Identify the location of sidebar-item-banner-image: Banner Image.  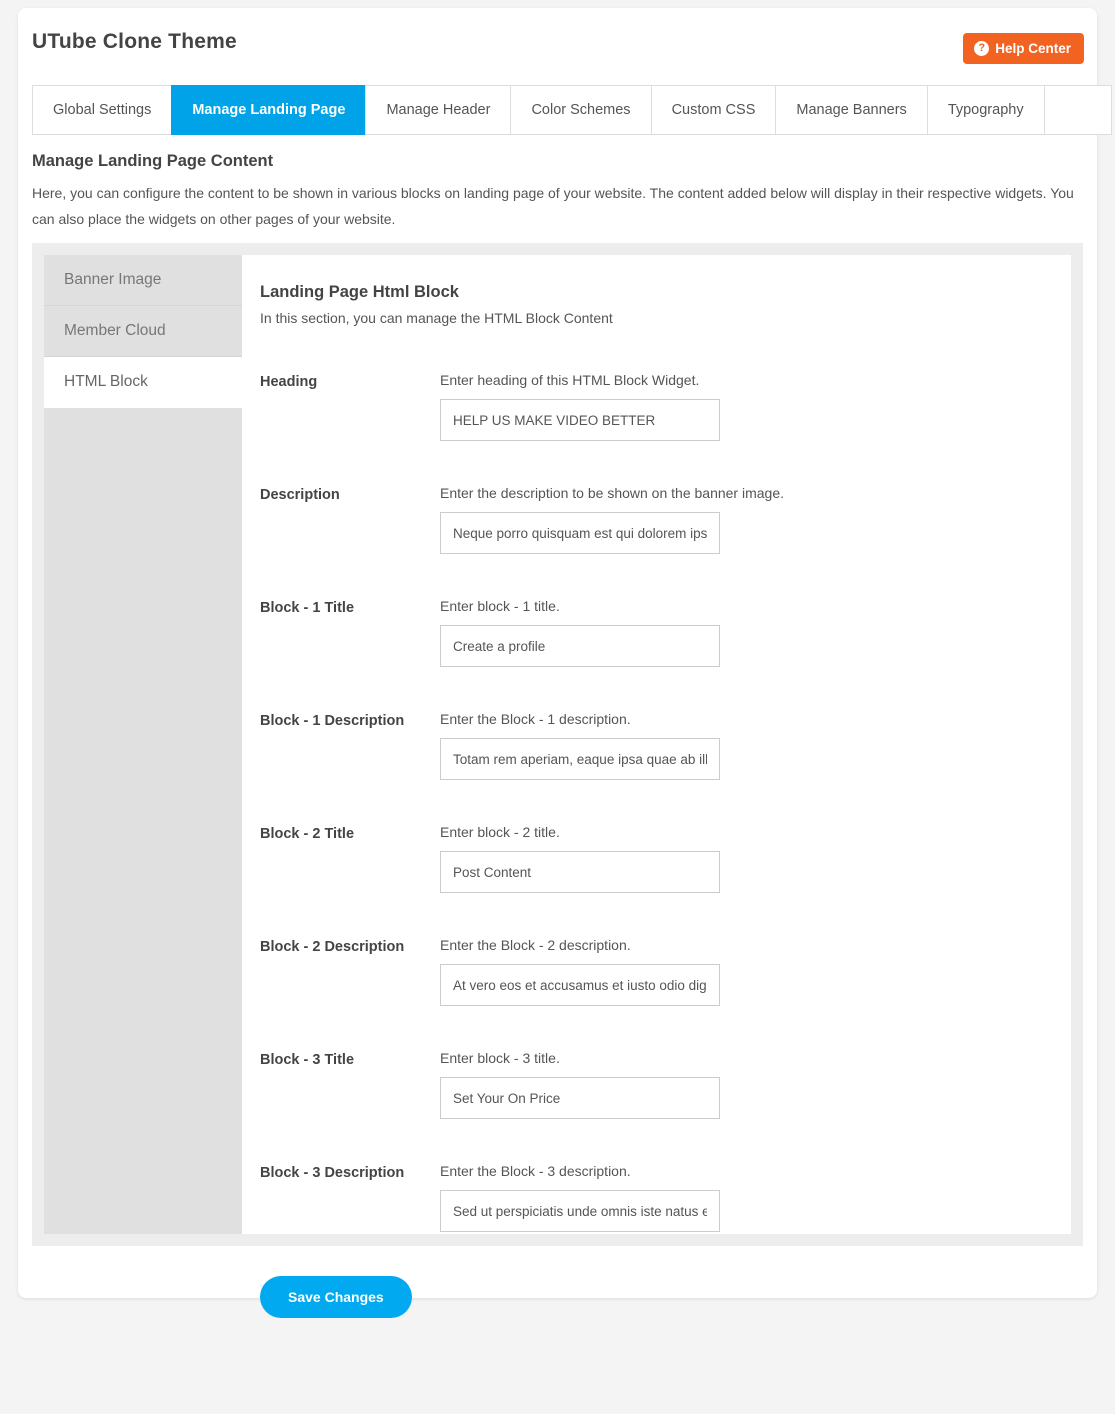
(143, 280).